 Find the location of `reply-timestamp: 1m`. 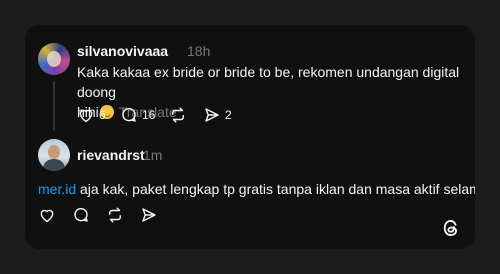

reply-timestamp: 1m is located at coordinates (152, 155).